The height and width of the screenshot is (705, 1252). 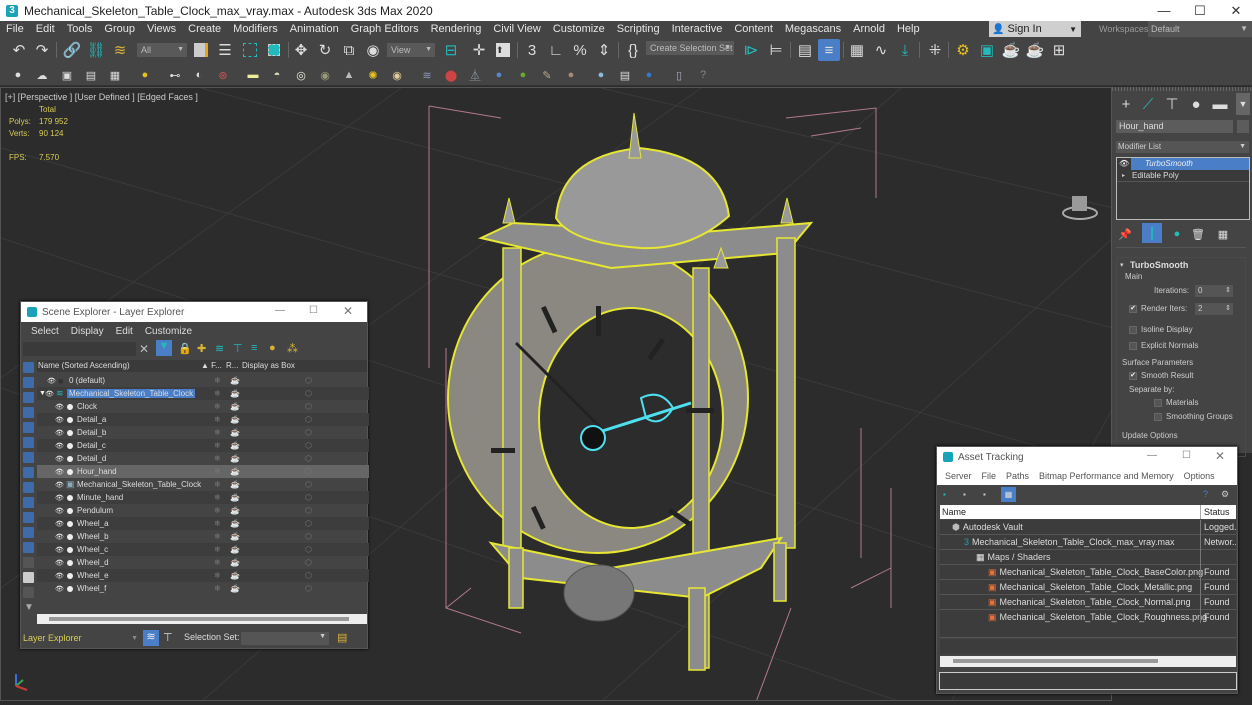 I want to click on tree-row: ▼ 👁 ≋ Mechanical_Skeleton_Table_Clock ❄ ☕ ⬡, so click(x=203, y=393).